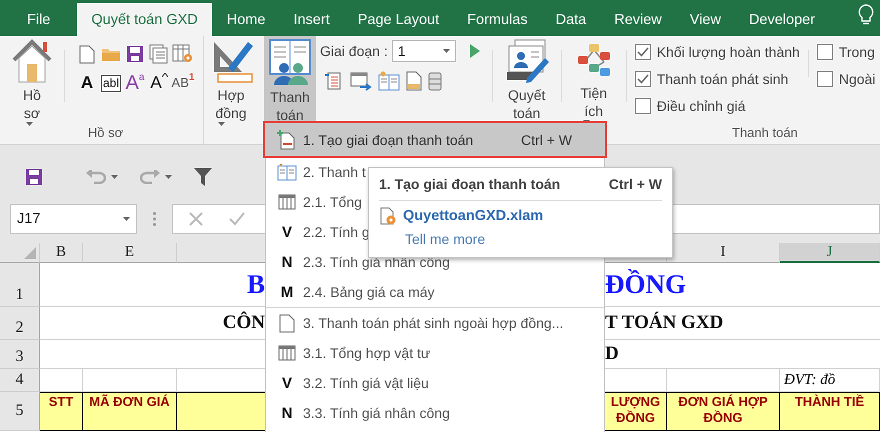 This screenshot has width=880, height=432. Describe the element at coordinates (857, 79) in the screenshot. I see `checkbox-label: Ngoài` at that location.